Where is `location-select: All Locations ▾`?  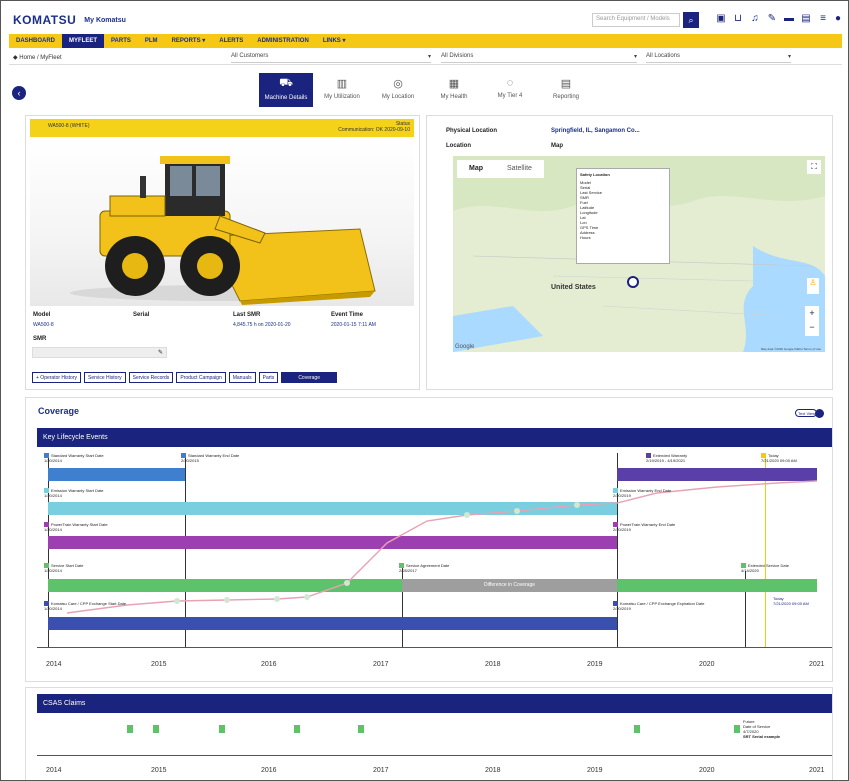 location-select: All Locations ▾ is located at coordinates (718, 58).